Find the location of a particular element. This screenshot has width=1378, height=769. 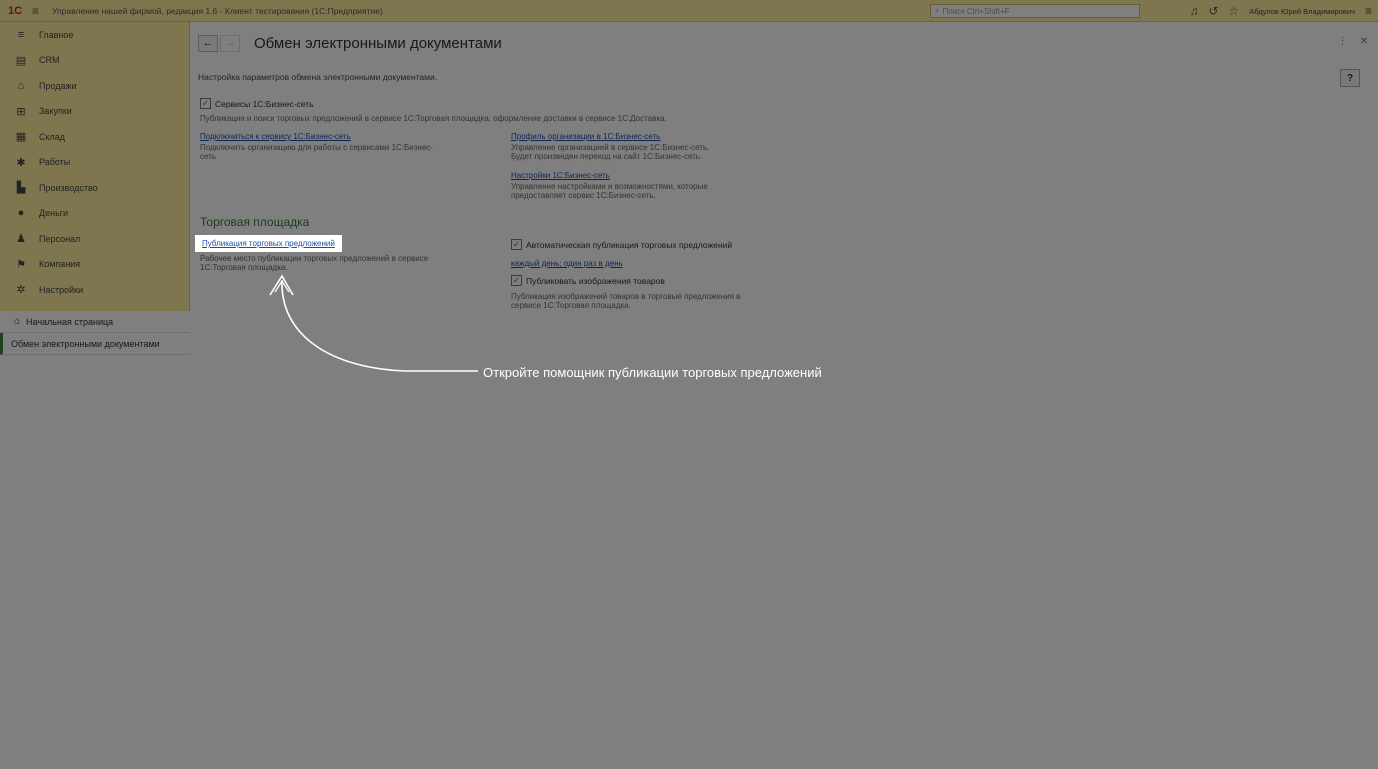

page-title: Обмен электронными документами is located at coordinates (378, 43).